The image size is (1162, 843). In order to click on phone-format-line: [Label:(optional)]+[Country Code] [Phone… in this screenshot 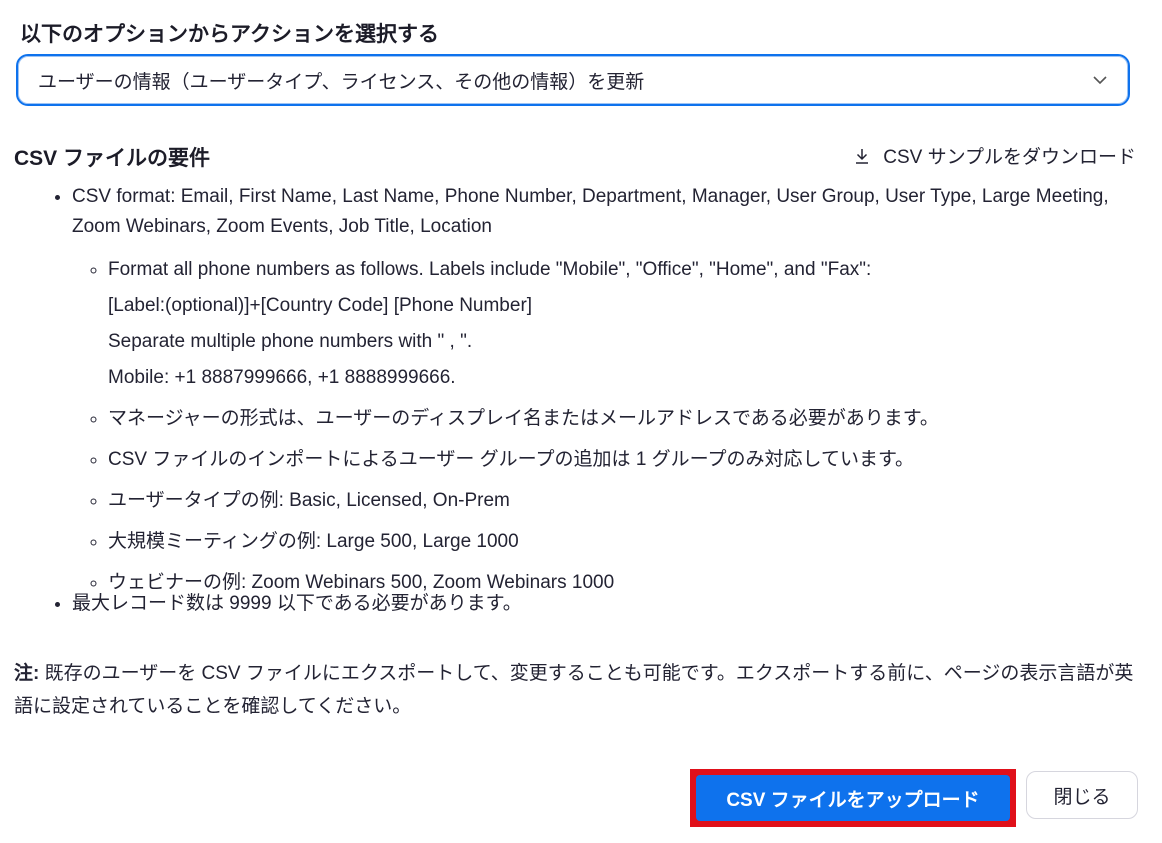, I will do `click(320, 305)`.